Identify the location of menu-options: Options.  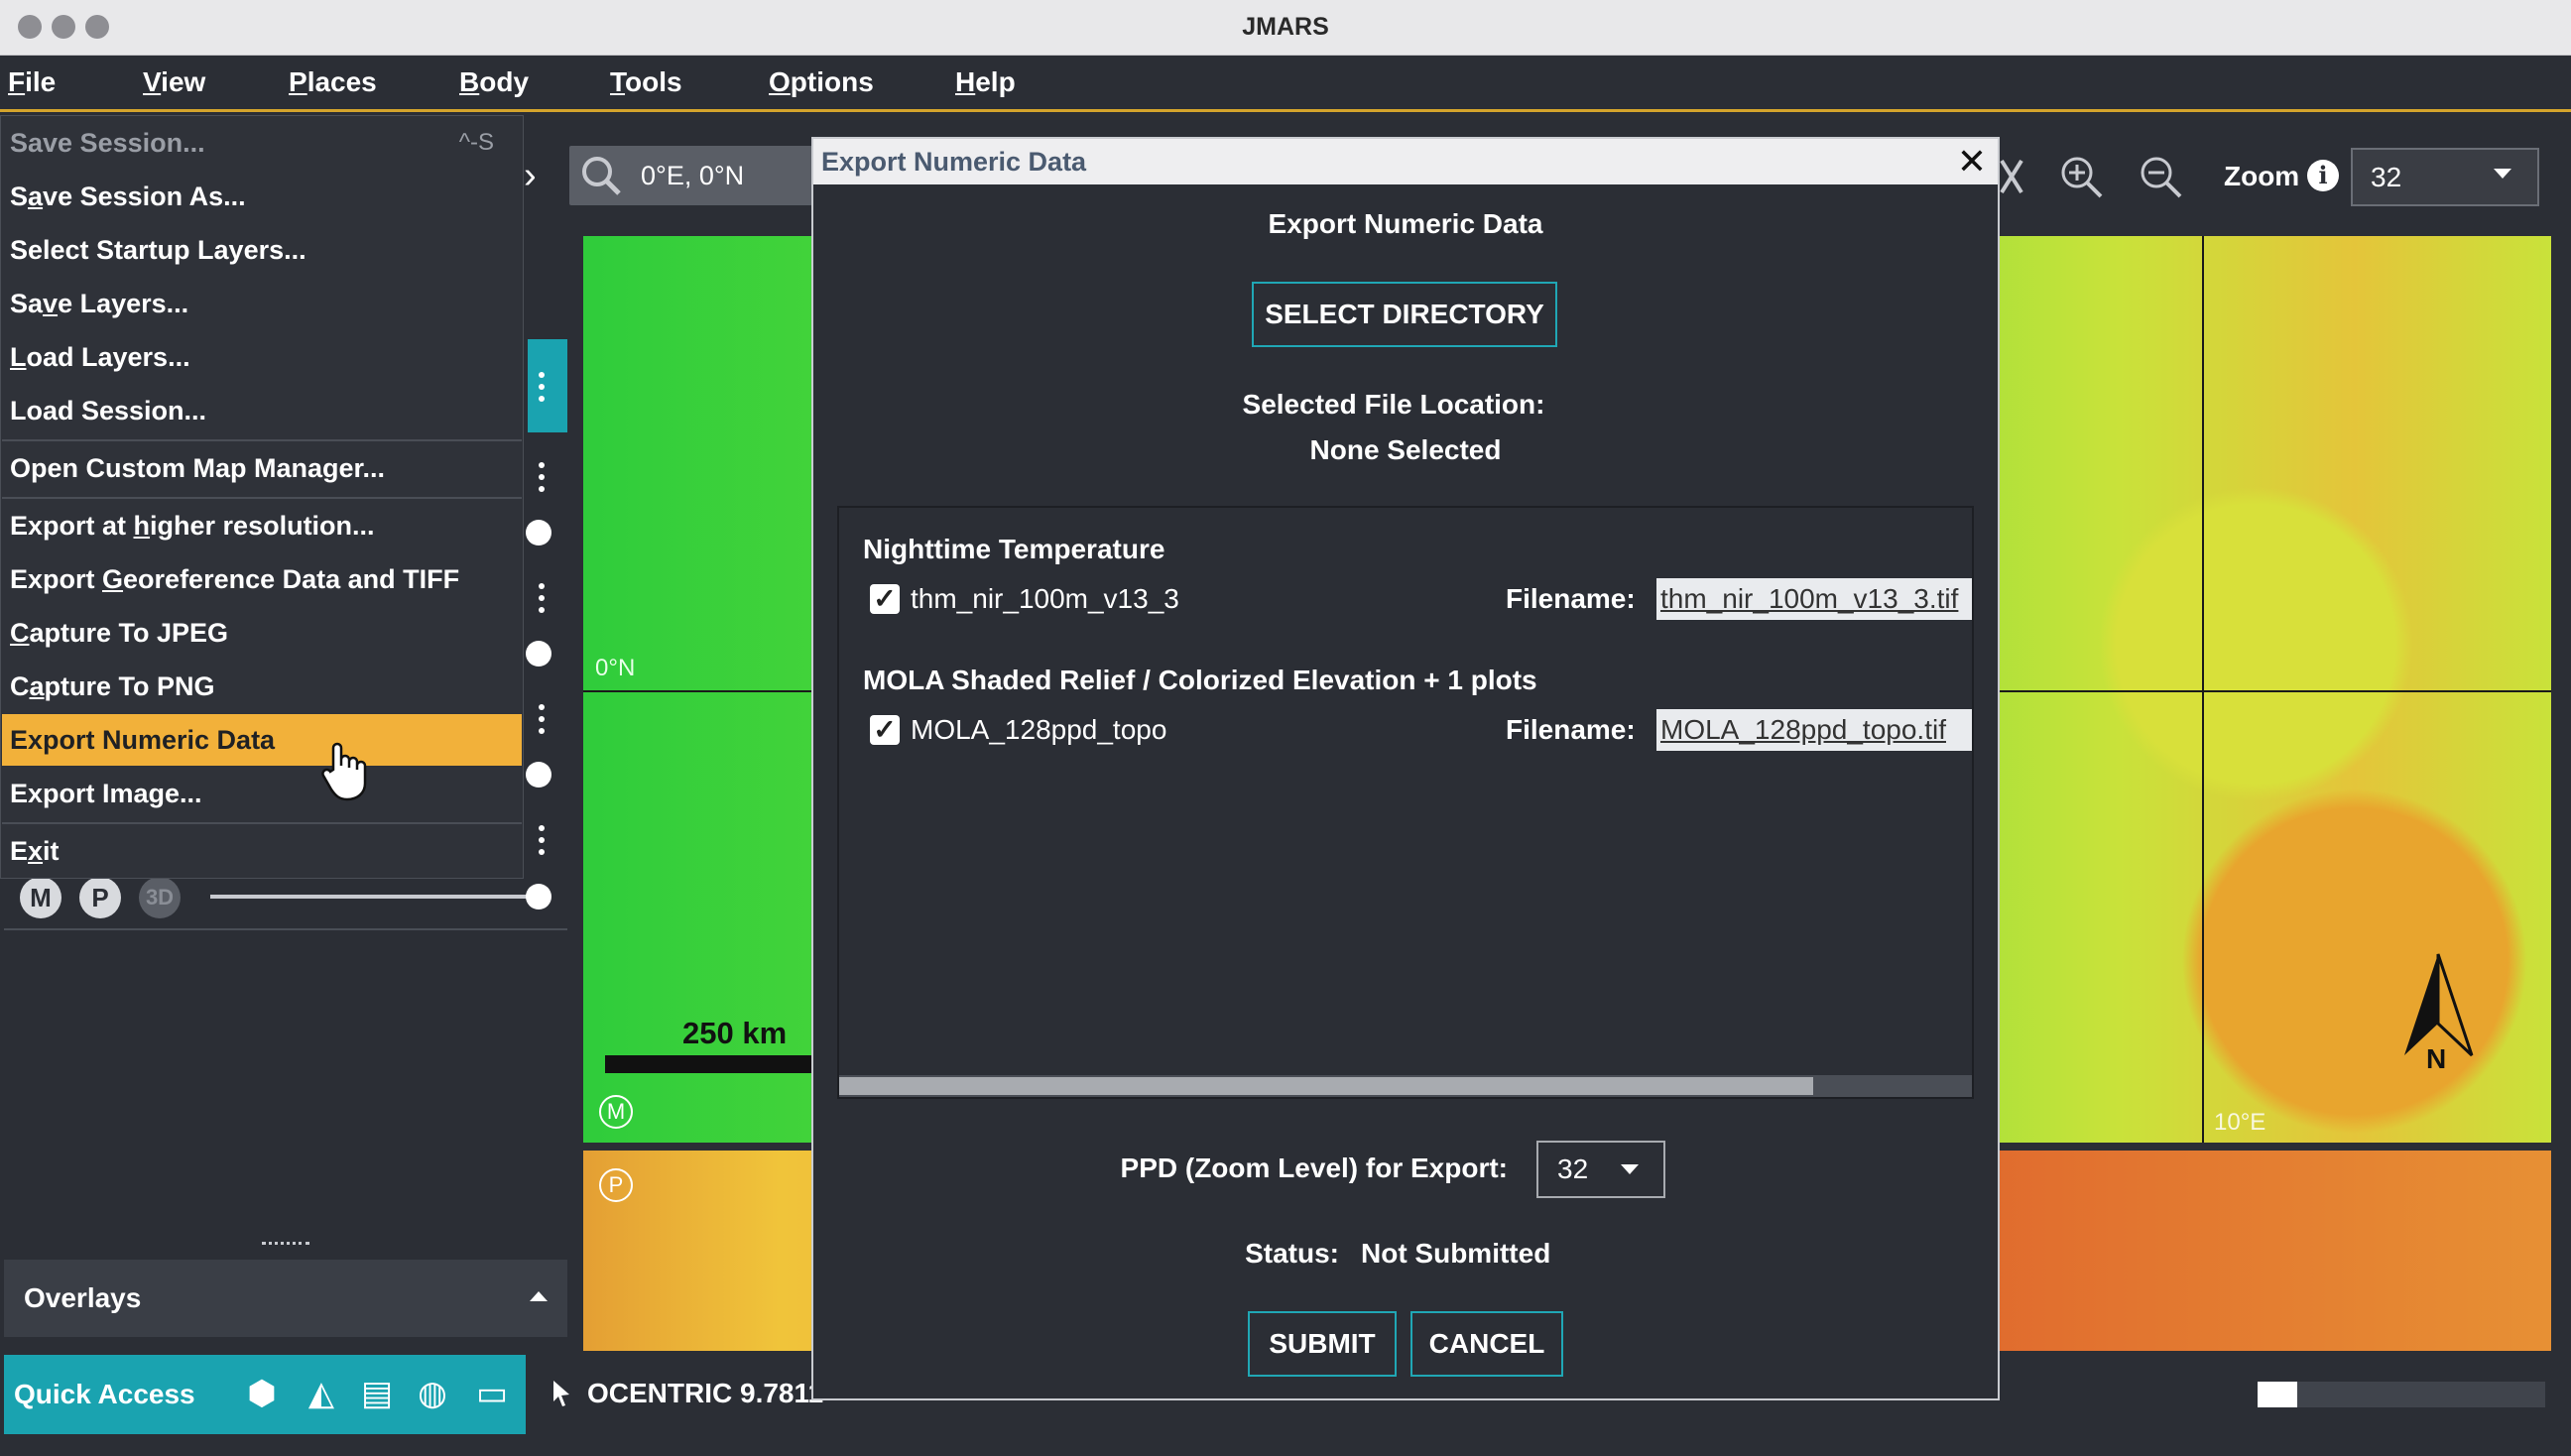
(821, 82).